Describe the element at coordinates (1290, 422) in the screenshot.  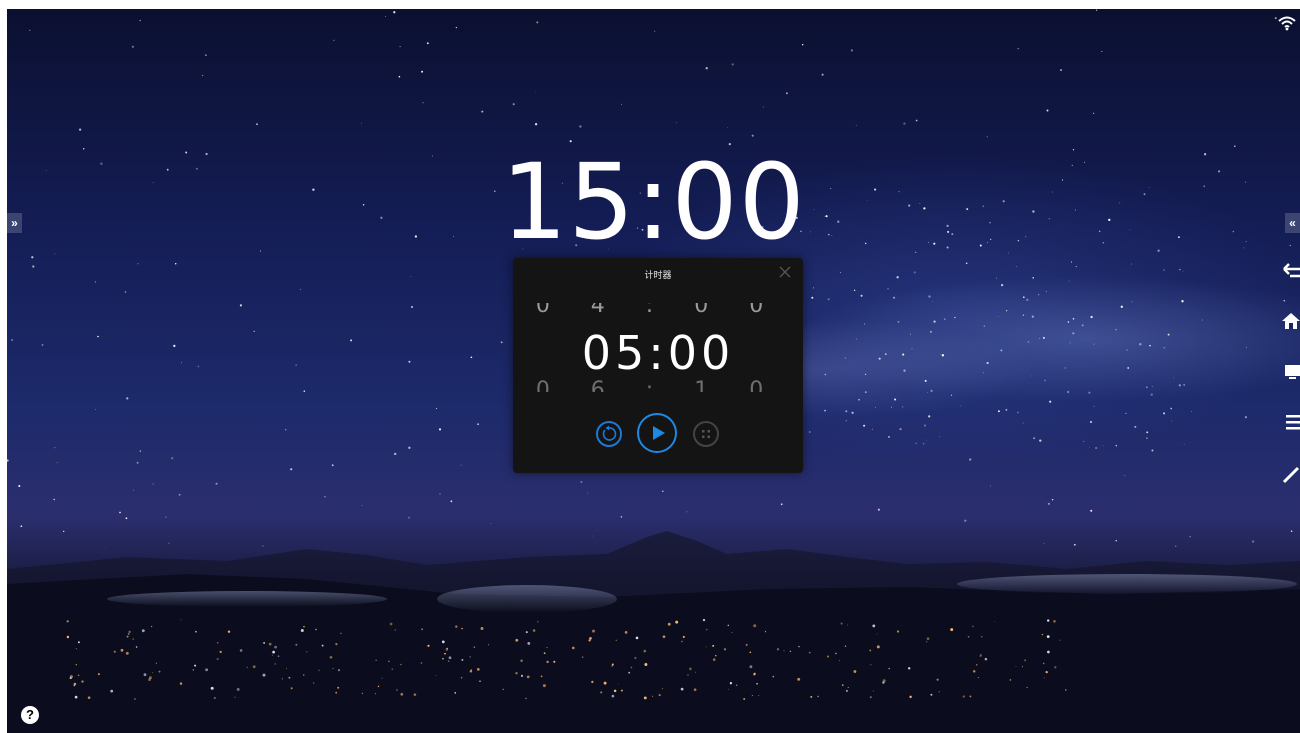
I see `menu-icon` at that location.